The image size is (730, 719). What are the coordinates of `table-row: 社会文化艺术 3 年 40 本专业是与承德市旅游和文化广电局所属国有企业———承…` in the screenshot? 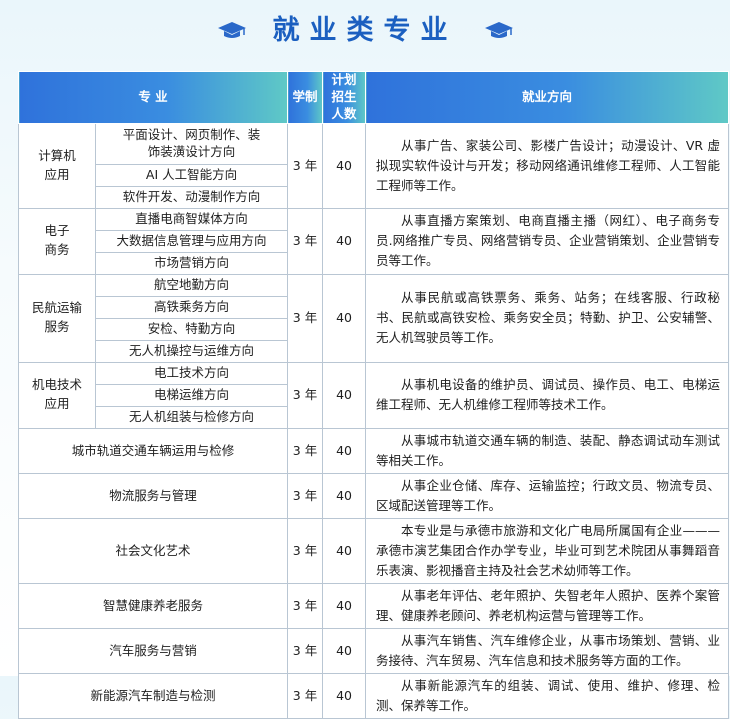 It's located at (373, 550).